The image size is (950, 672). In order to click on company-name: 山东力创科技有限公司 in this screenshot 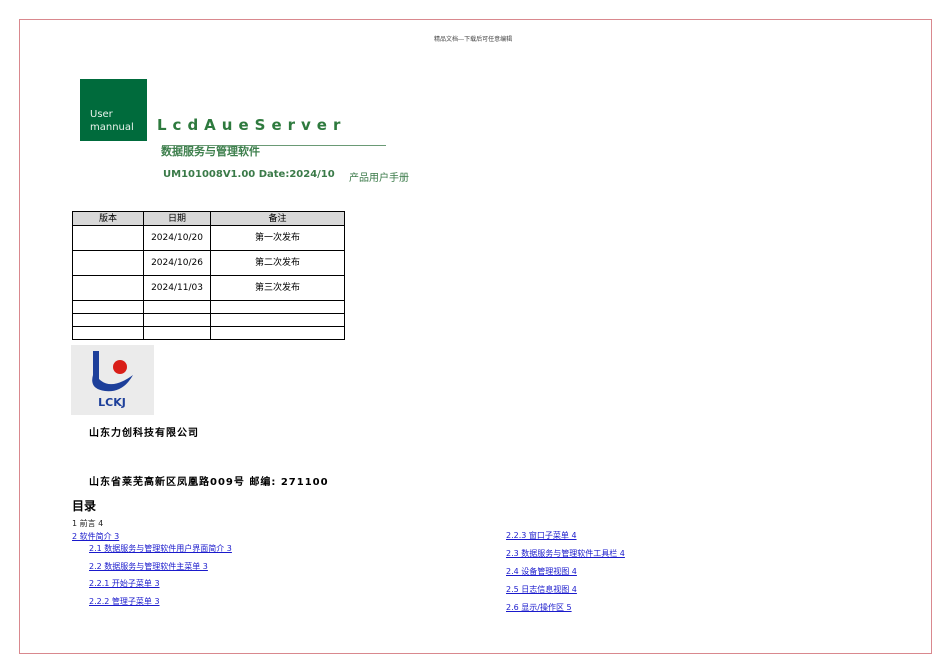, I will do `click(144, 433)`.